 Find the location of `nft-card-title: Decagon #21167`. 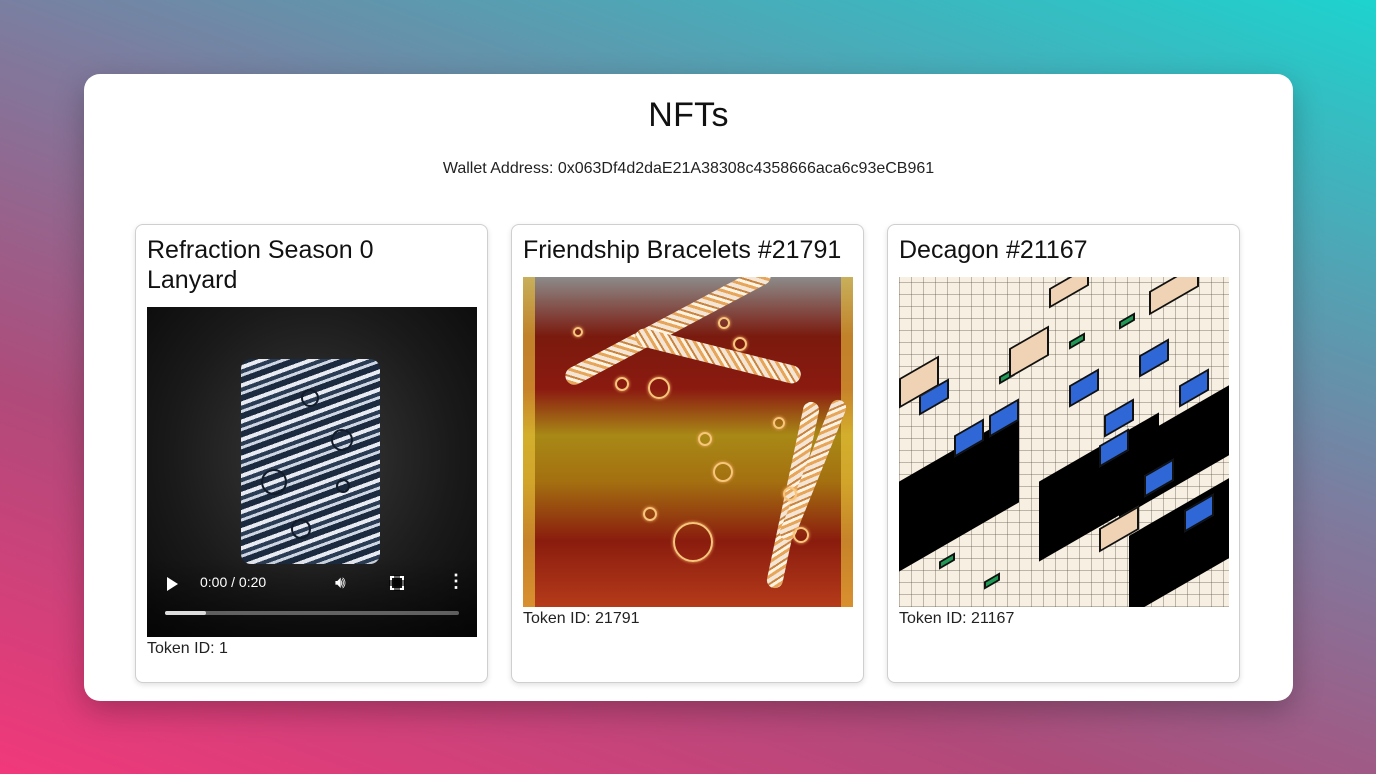

nft-card-title: Decagon #21167 is located at coordinates (993, 250).